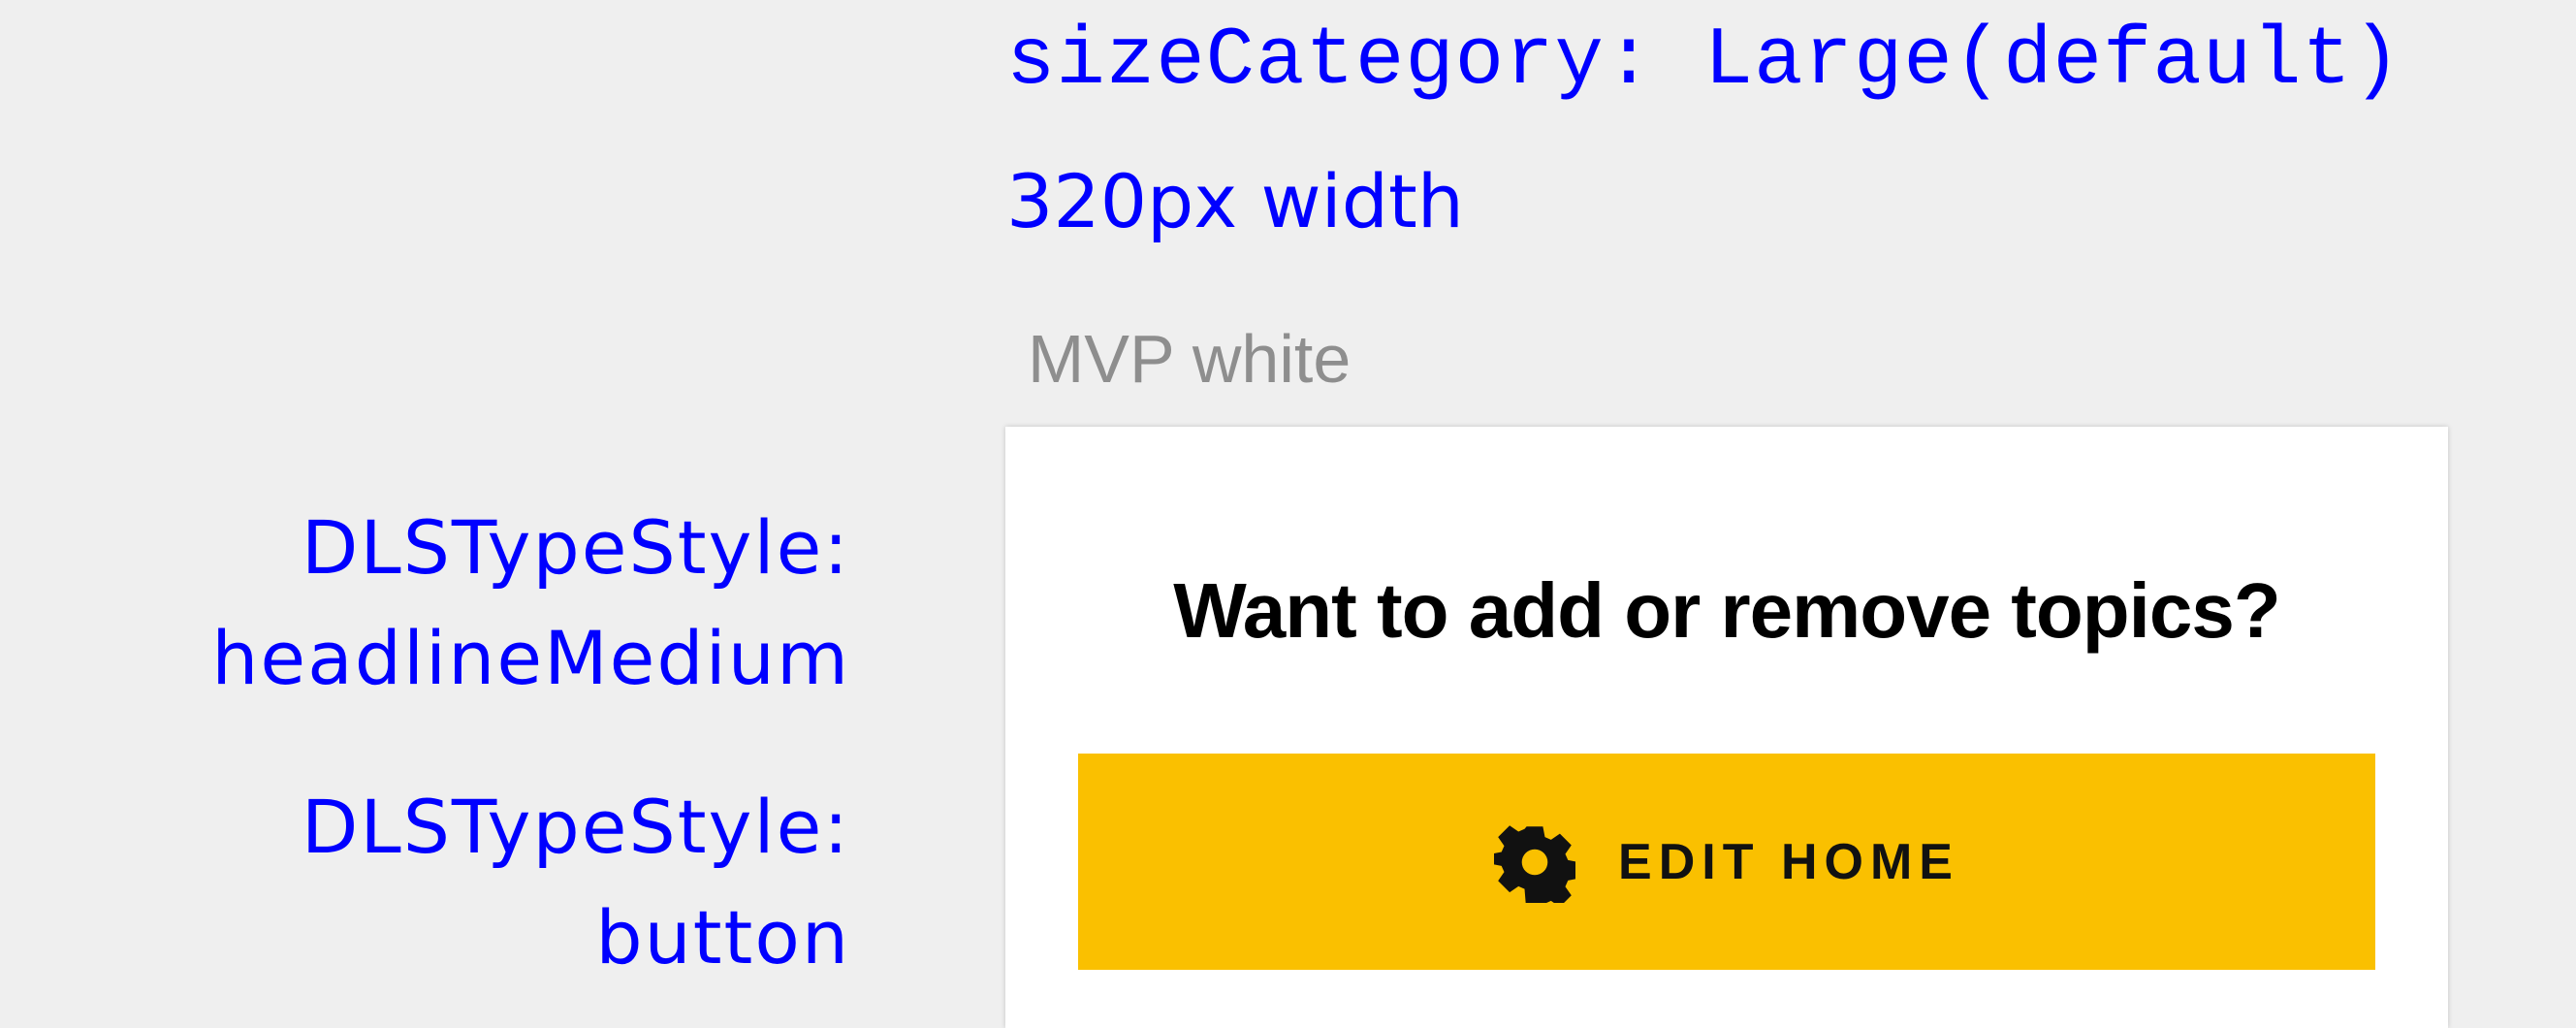  What do you see at coordinates (530, 658) in the screenshot?
I see `headline-type-style-name: headlineMedium` at bounding box center [530, 658].